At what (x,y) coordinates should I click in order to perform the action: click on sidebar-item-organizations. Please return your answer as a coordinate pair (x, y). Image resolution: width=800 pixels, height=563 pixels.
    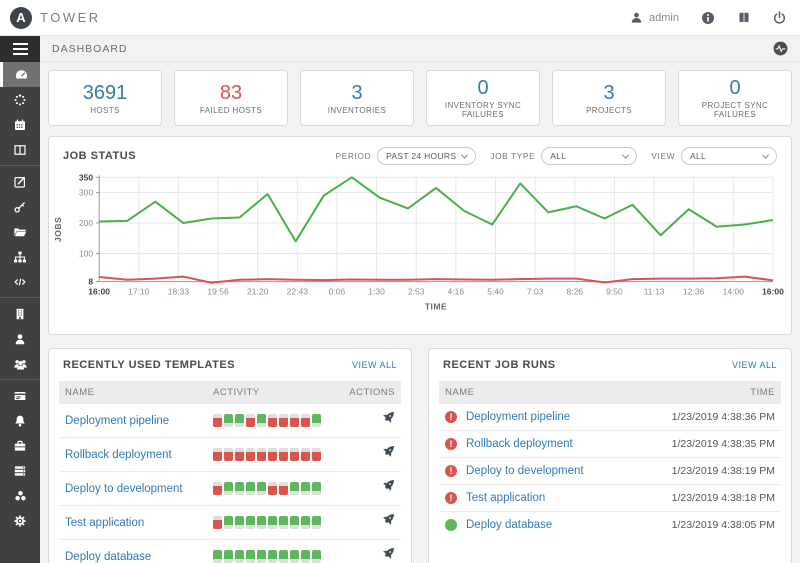
    Looking at the image, I should click on (20, 313).